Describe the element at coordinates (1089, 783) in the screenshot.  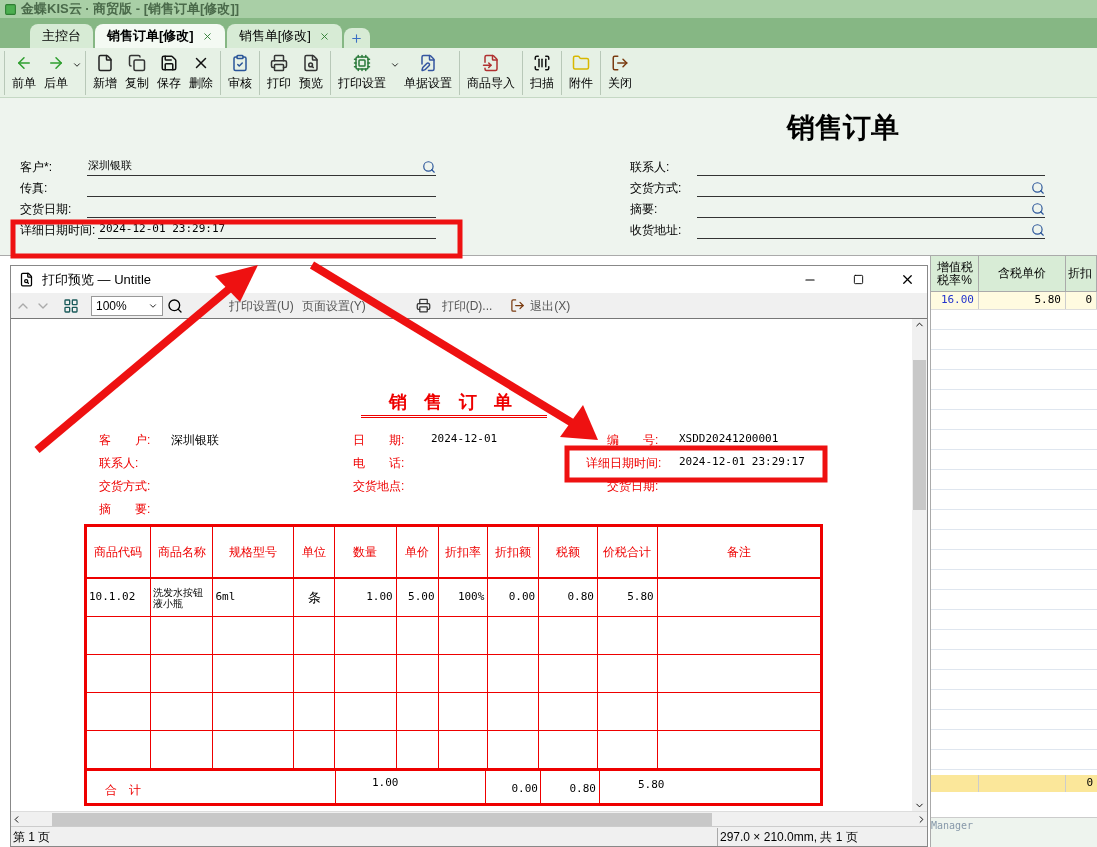
I see `total-cell-text: 0` at that location.